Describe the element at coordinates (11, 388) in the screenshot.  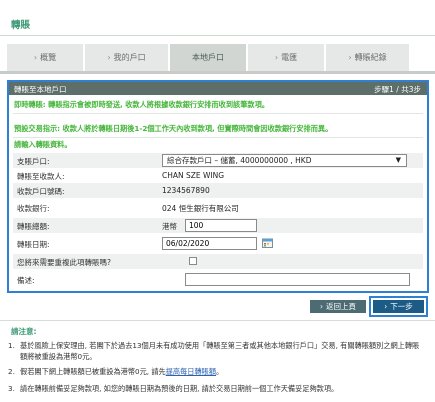
I see `note-number: 3.` at that location.